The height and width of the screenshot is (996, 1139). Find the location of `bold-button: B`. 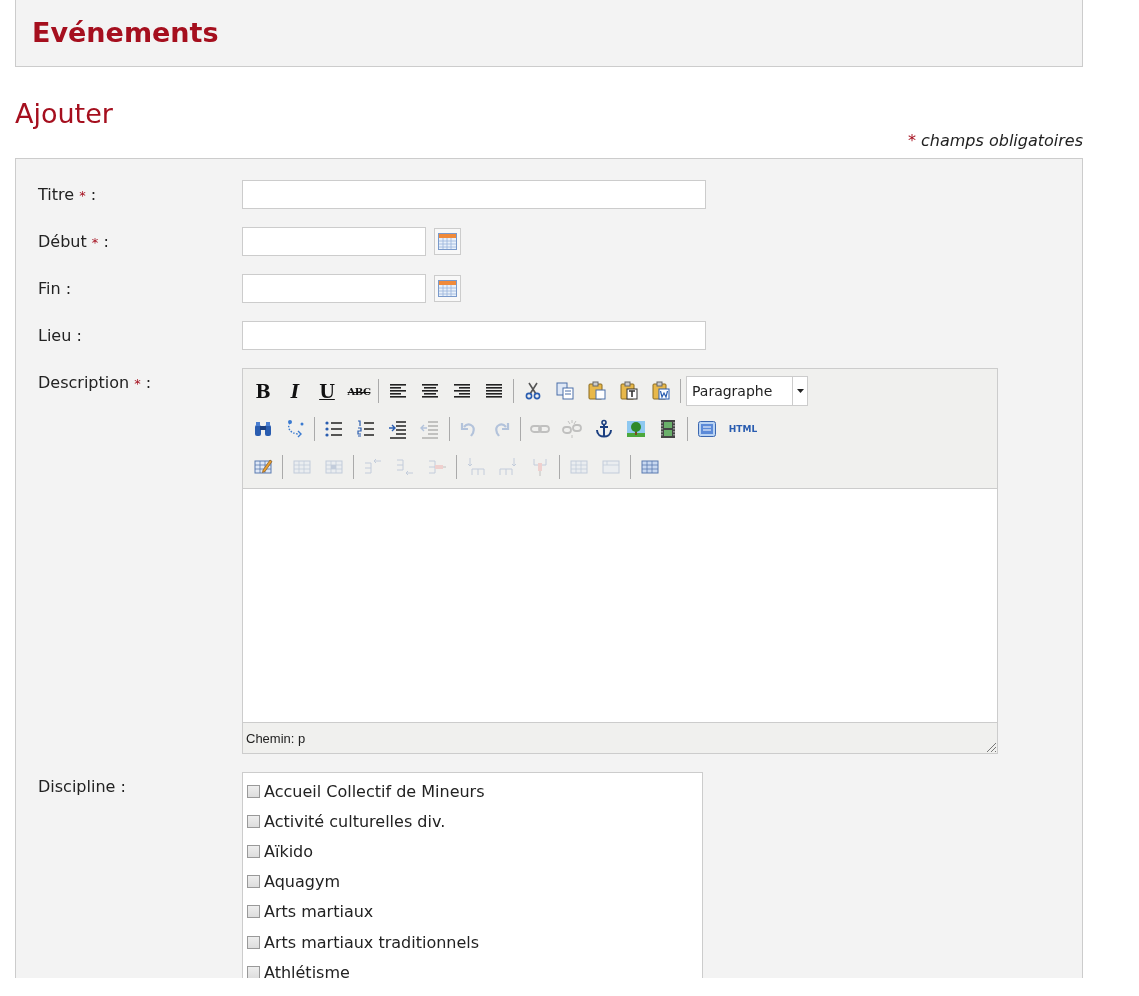

bold-button: B is located at coordinates (263, 391).